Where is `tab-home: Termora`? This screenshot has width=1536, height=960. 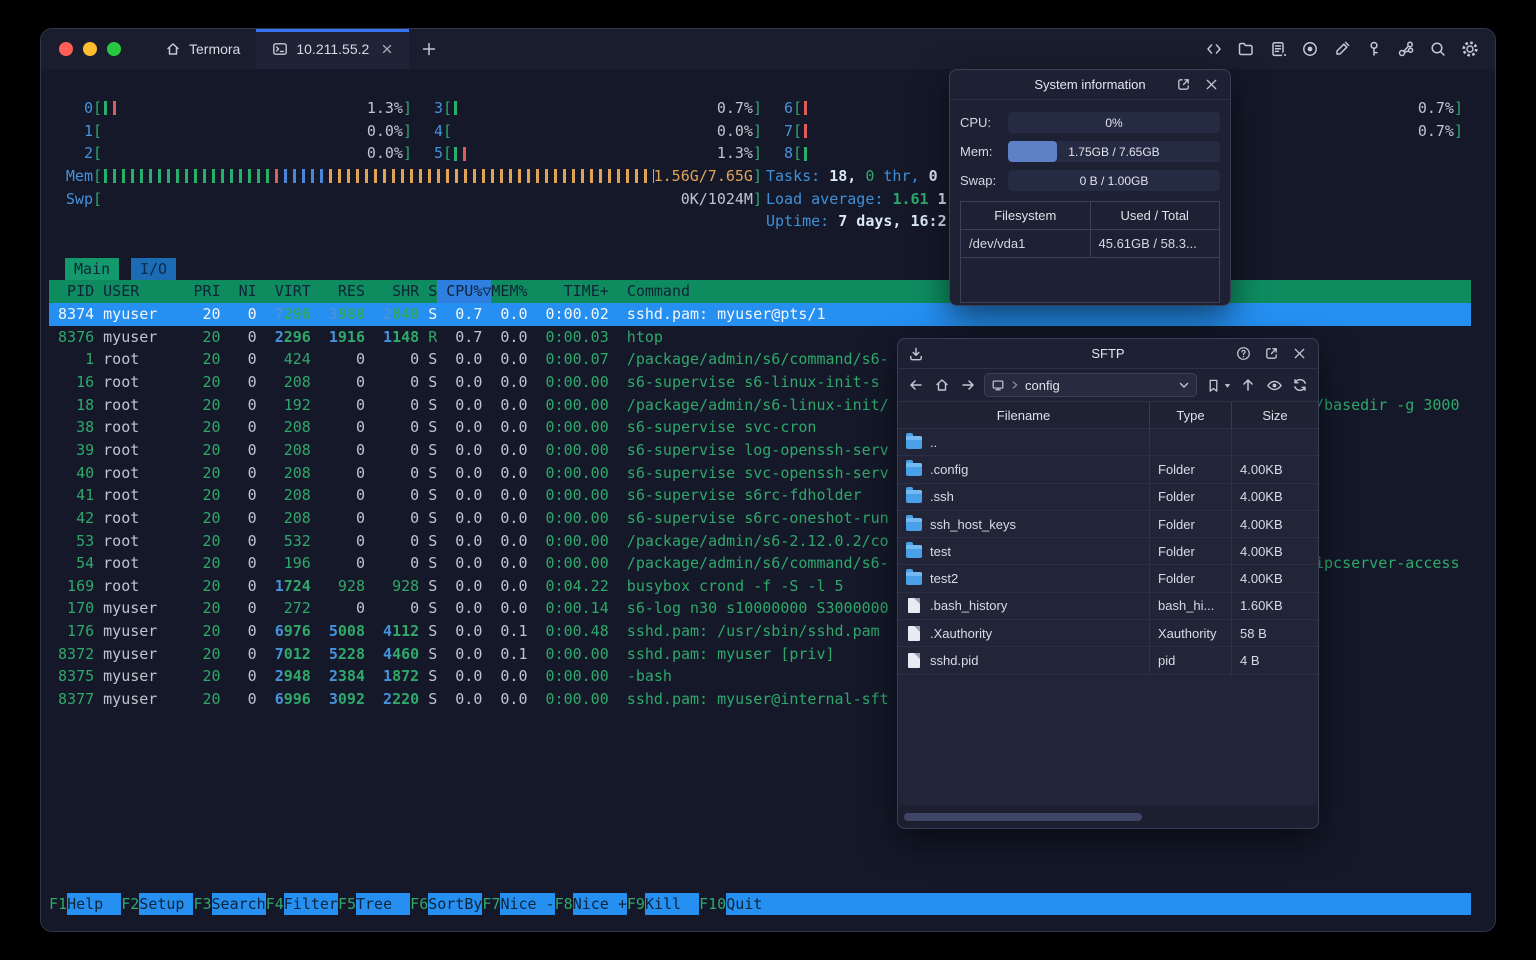 tab-home: Termora is located at coordinates (202, 49).